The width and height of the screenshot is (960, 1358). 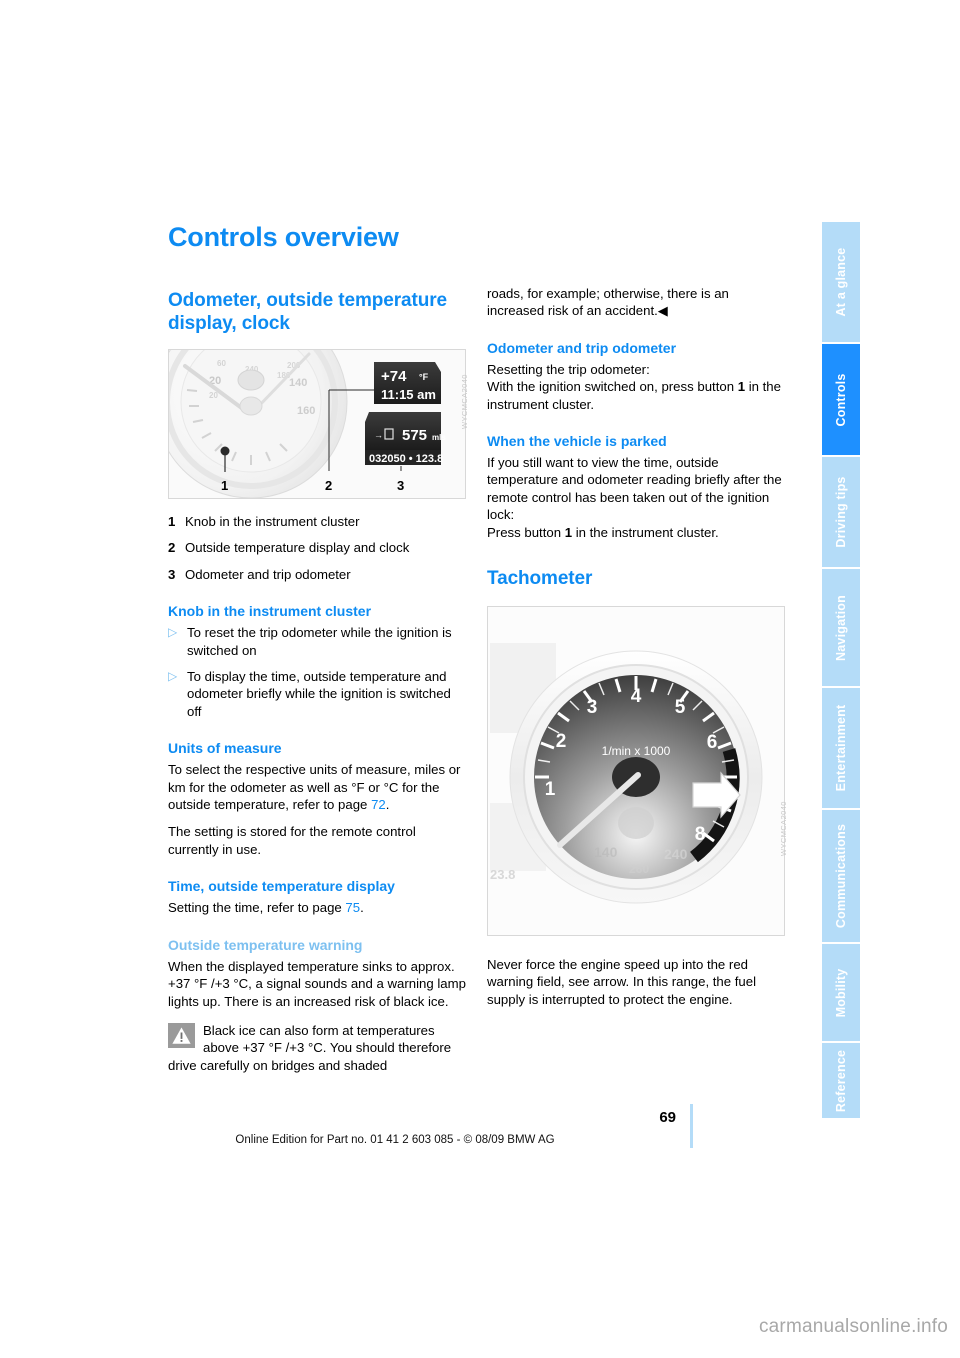 I want to click on subheading-units: Units of measure, so click(x=225, y=748).